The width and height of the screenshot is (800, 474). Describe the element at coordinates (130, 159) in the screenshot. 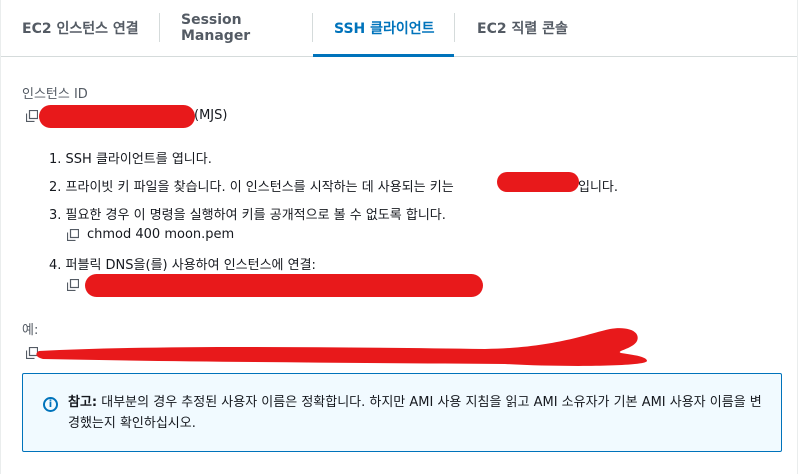

I see `step-1: 1. SSH 클라이언트를 엽니다.` at that location.